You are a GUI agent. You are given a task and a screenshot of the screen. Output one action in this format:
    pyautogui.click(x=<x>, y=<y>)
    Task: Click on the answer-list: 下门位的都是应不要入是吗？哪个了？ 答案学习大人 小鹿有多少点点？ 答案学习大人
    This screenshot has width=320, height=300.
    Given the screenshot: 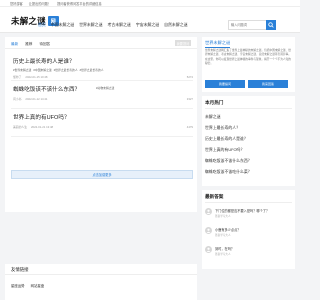 What is the action you would take?
    pyautogui.click(x=248, y=236)
    